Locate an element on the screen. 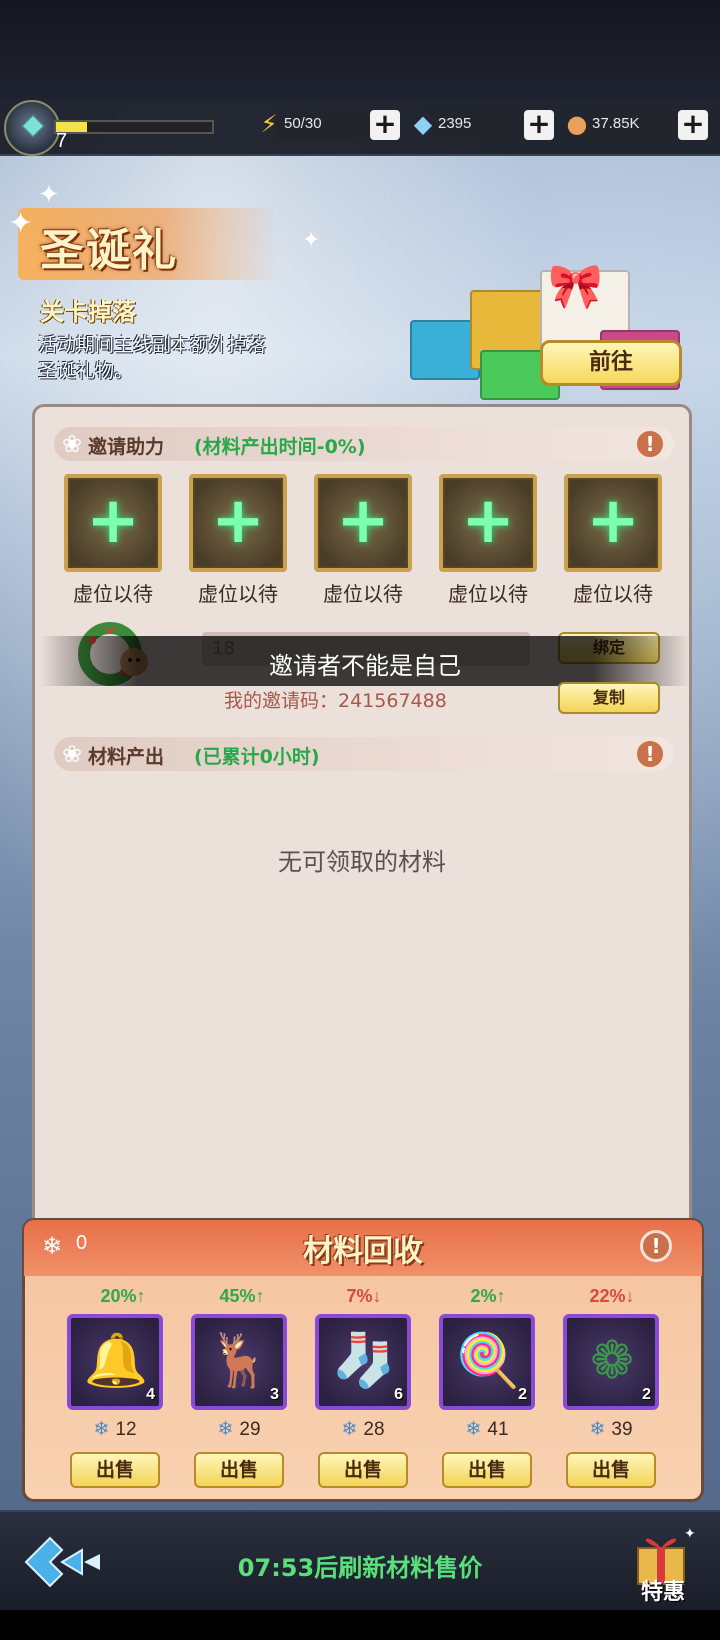 The width and height of the screenshot is (720, 1640). add-coin-button: + is located at coordinates (693, 125).